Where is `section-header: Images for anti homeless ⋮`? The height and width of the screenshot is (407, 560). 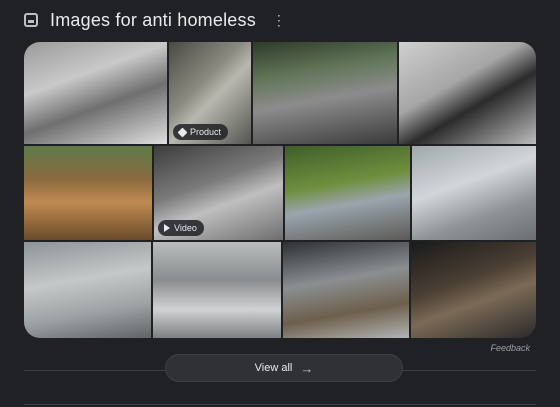 section-header: Images for anti homeless ⋮ is located at coordinates (155, 20).